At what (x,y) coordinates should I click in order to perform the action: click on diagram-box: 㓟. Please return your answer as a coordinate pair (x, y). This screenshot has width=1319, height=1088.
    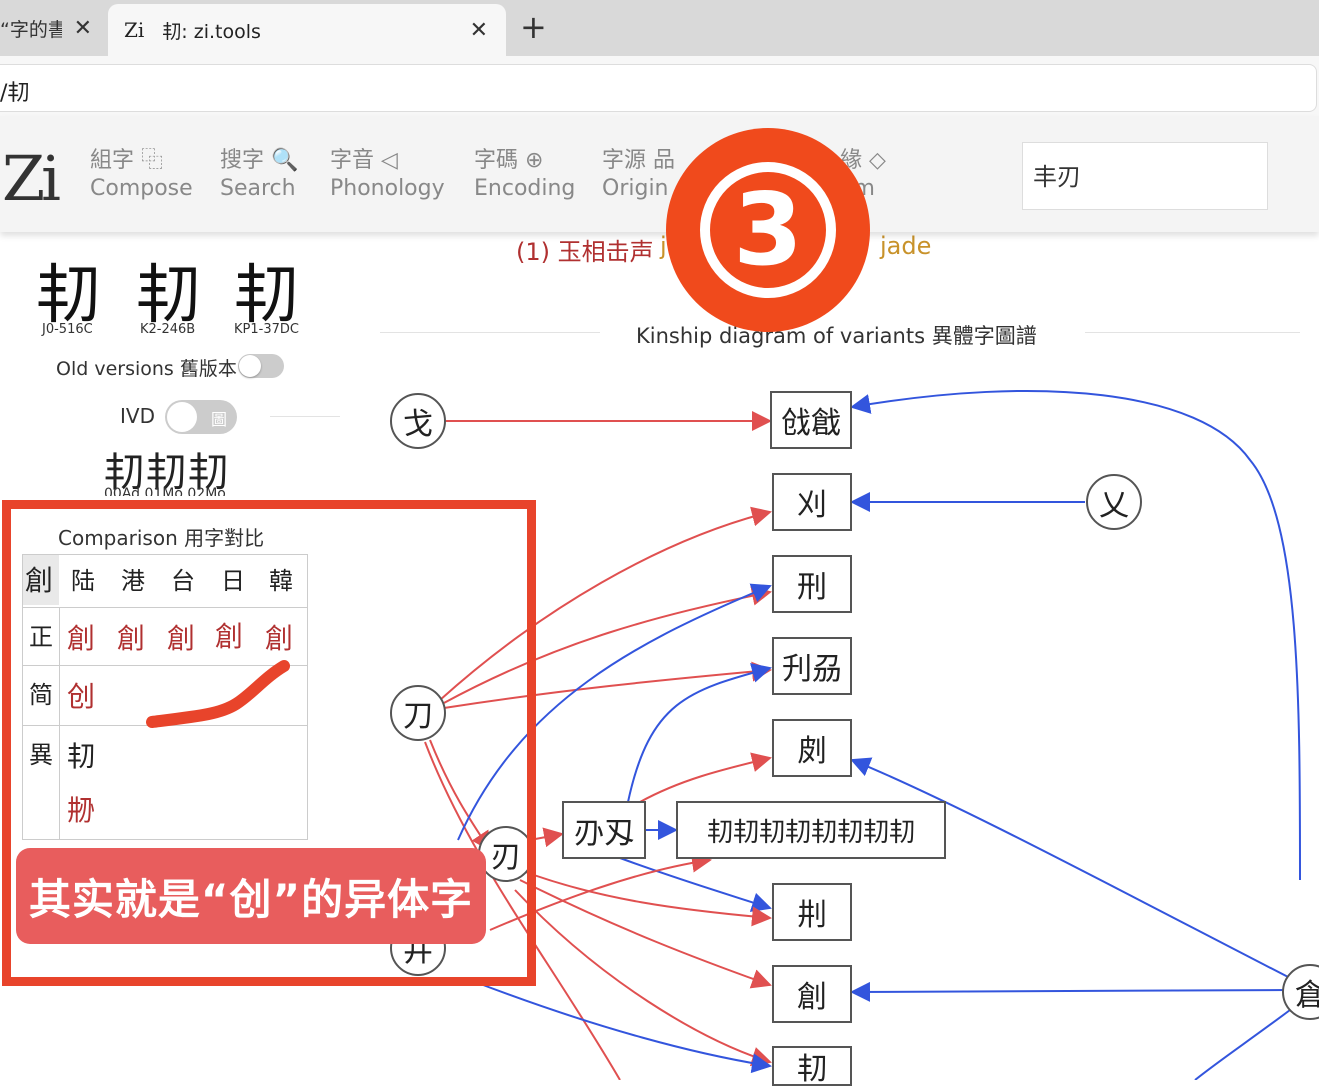
    Looking at the image, I should click on (812, 748).